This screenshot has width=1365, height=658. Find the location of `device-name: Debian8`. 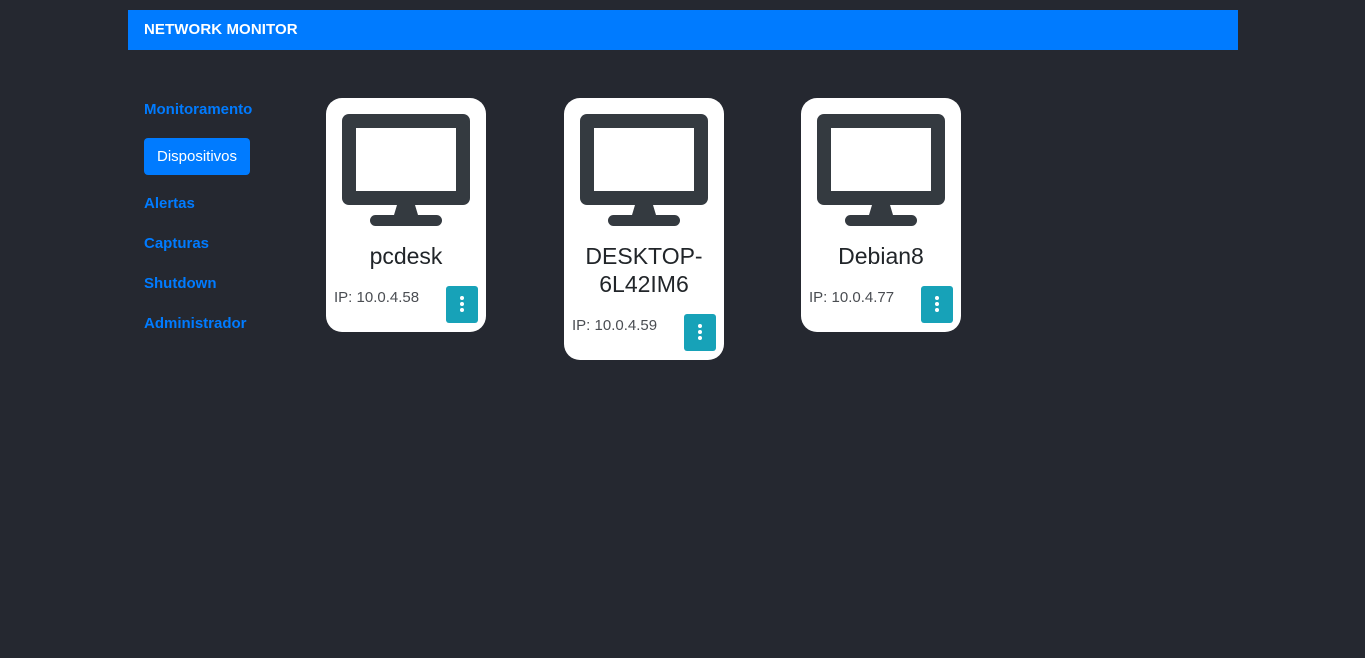

device-name: Debian8 is located at coordinates (881, 256).